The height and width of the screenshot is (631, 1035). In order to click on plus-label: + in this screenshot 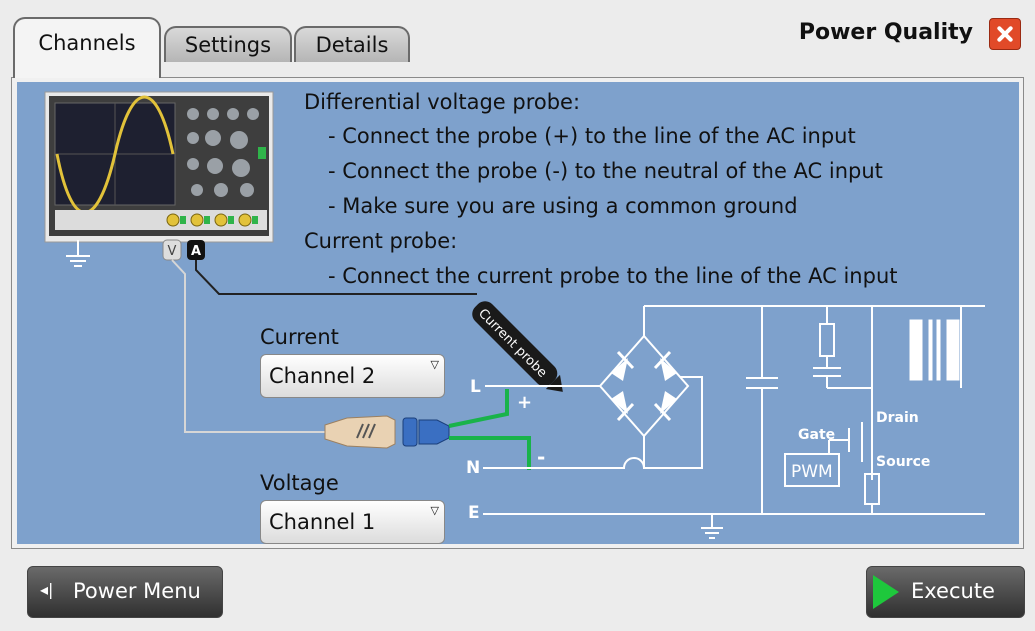, I will do `click(524, 402)`.